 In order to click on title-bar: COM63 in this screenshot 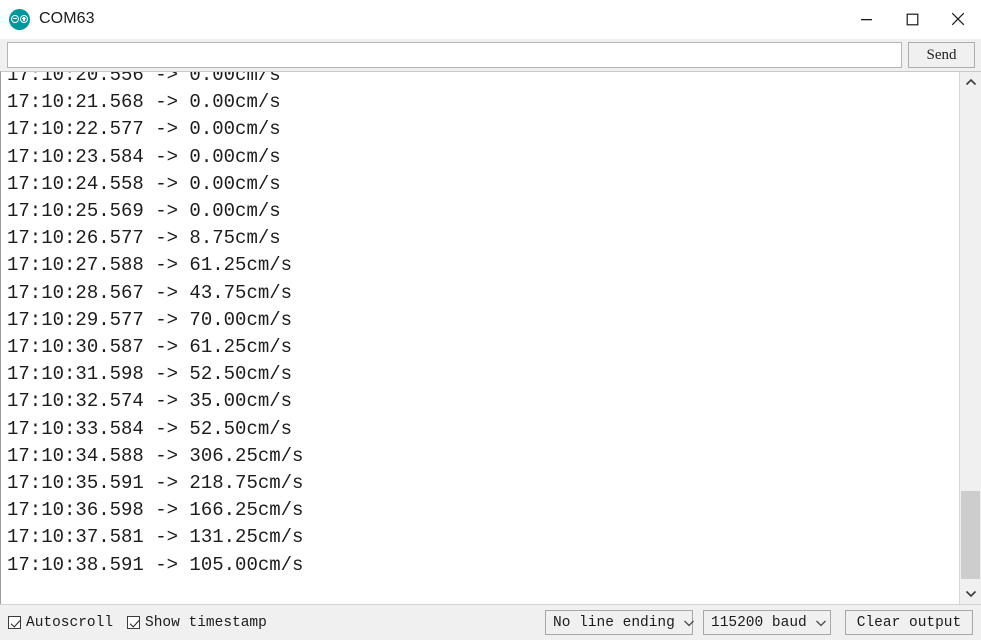, I will do `click(490, 19)`.